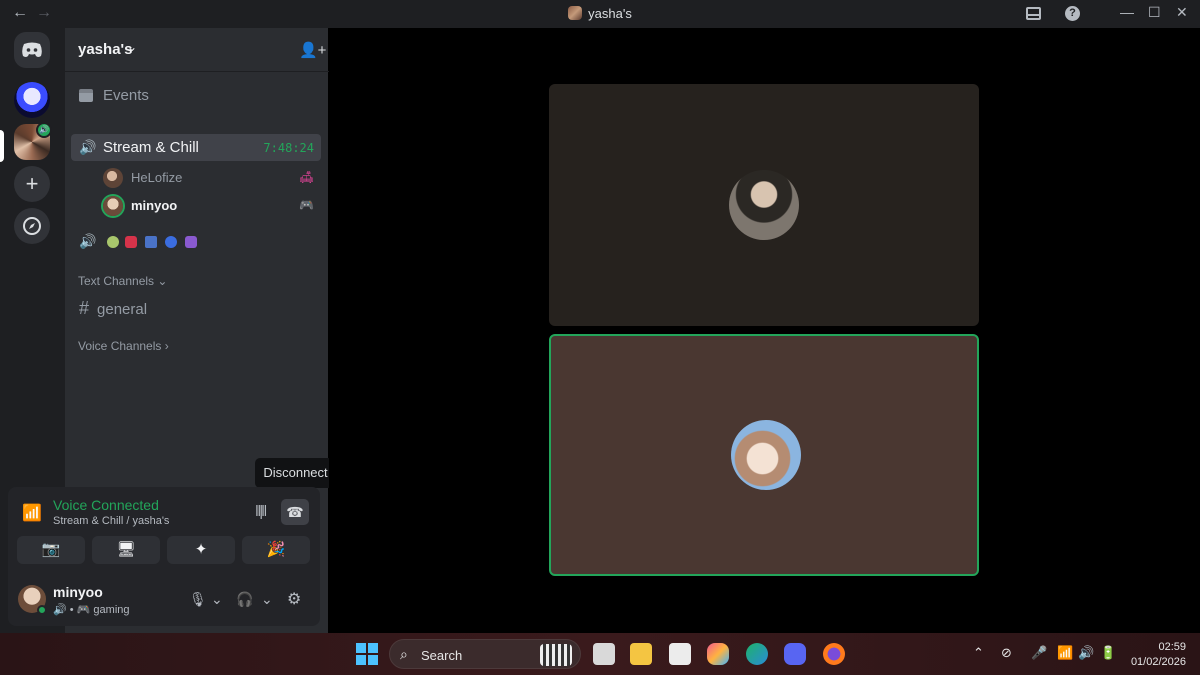 This screenshot has height=675, width=1200. I want to click on discord-icon, so click(32, 49).